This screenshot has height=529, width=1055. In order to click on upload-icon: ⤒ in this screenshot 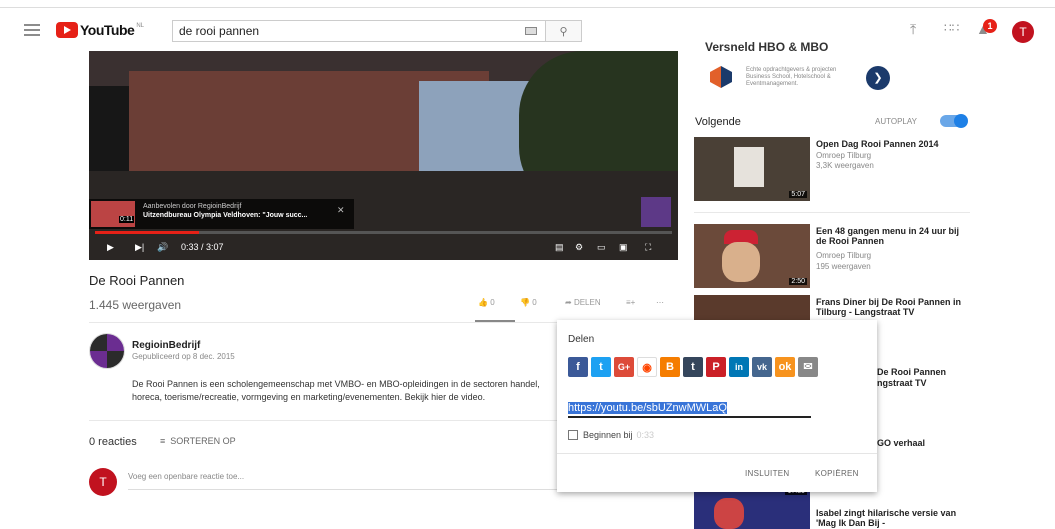, I will do `click(913, 29)`.